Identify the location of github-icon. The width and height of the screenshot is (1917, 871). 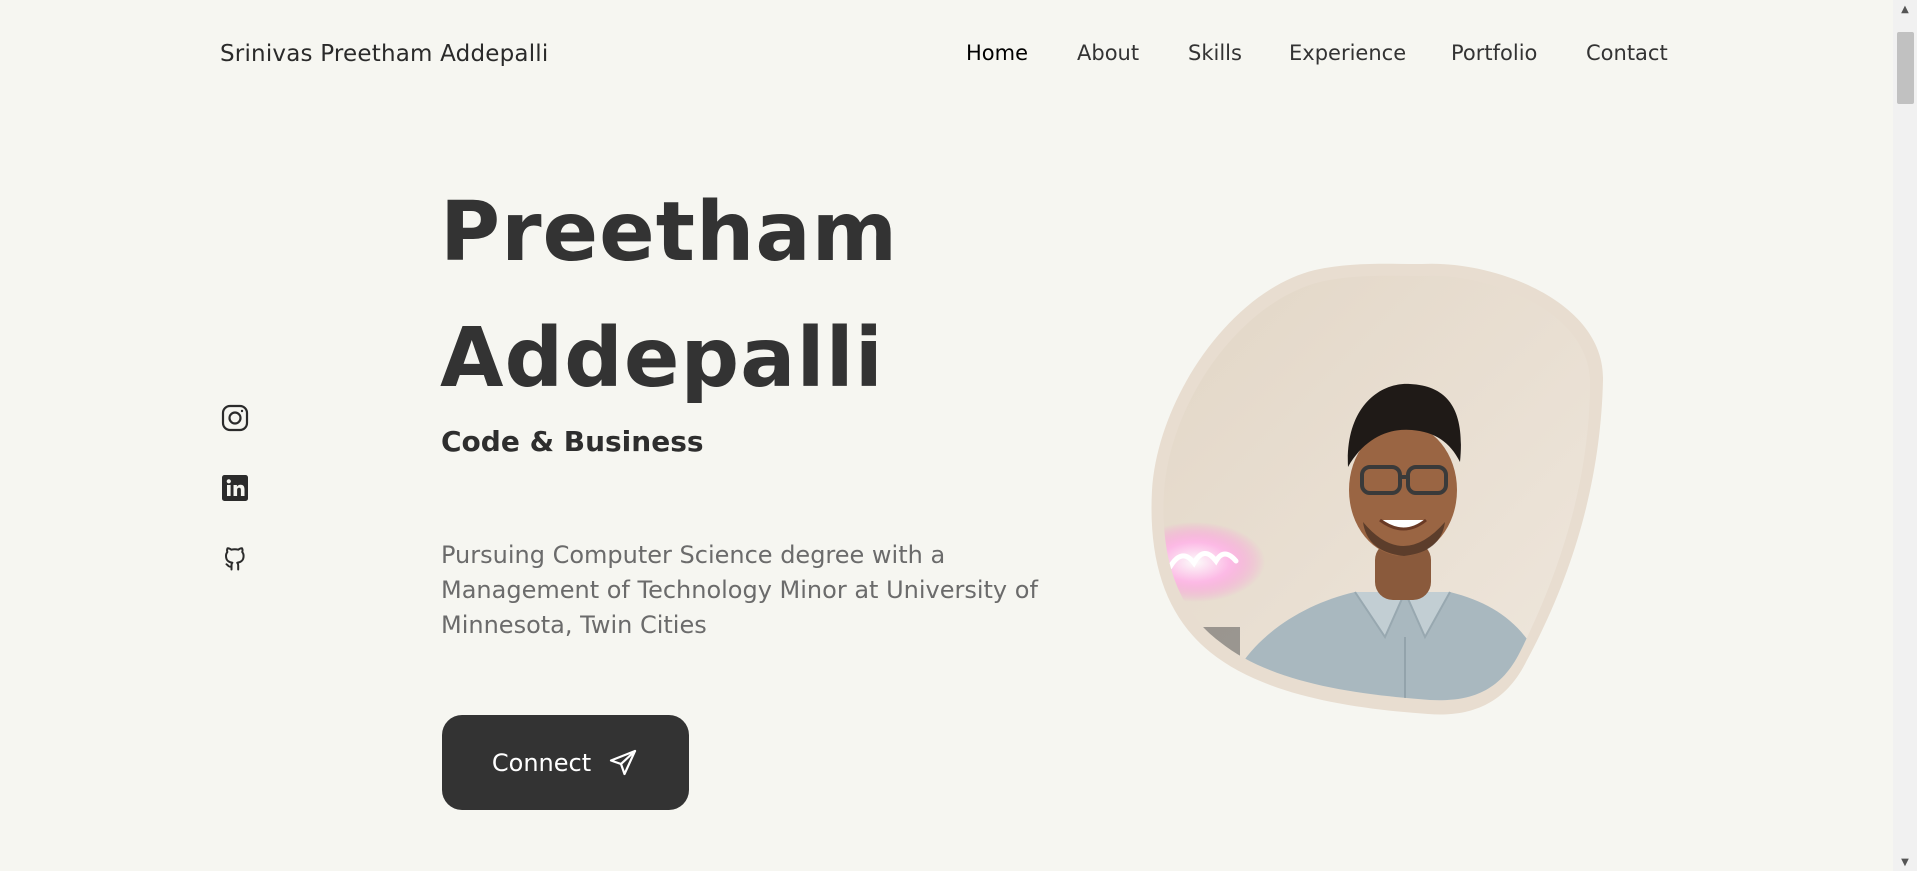
(235, 558).